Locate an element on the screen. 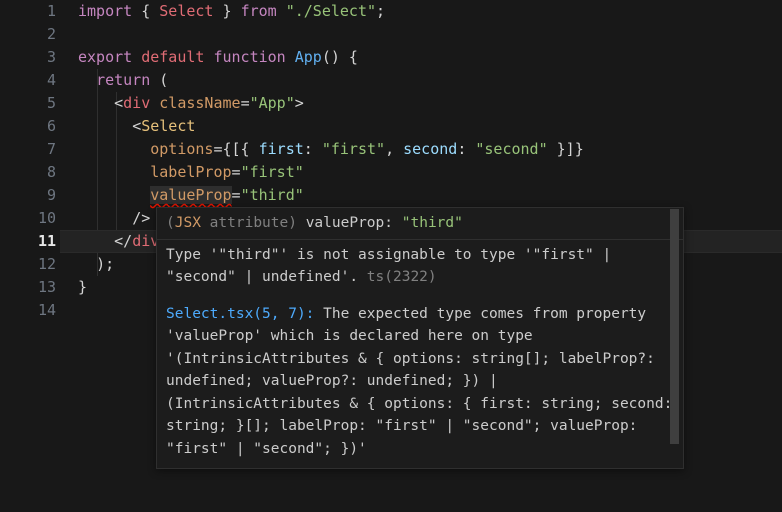  code-line: 6 <Select is located at coordinates (391, 126).